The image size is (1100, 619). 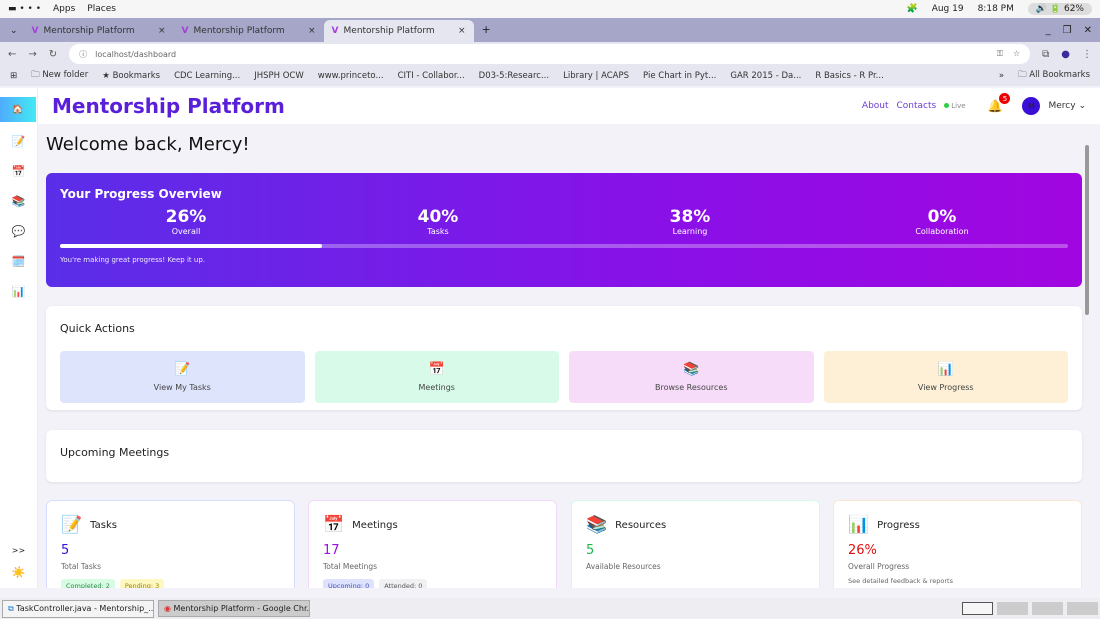 I want to click on all-bookmarks-label: All Bookmarks, so click(x=1059, y=75).